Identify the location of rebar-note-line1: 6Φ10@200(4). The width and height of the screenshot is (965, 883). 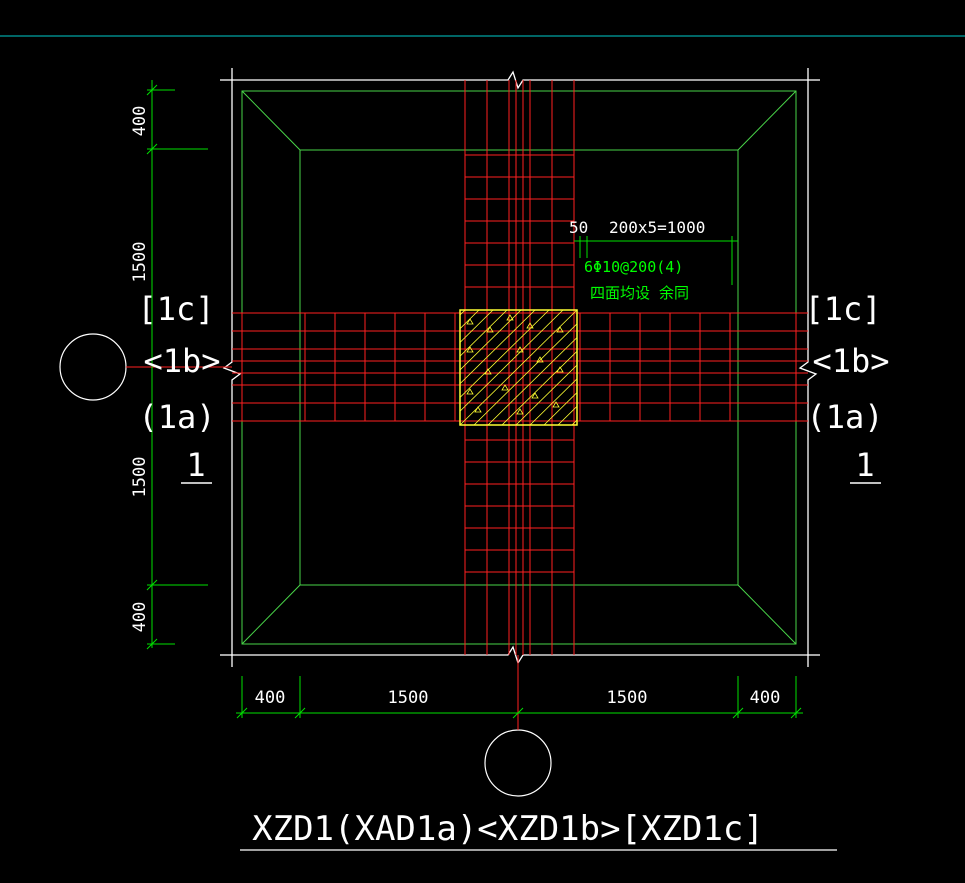
(633, 267).